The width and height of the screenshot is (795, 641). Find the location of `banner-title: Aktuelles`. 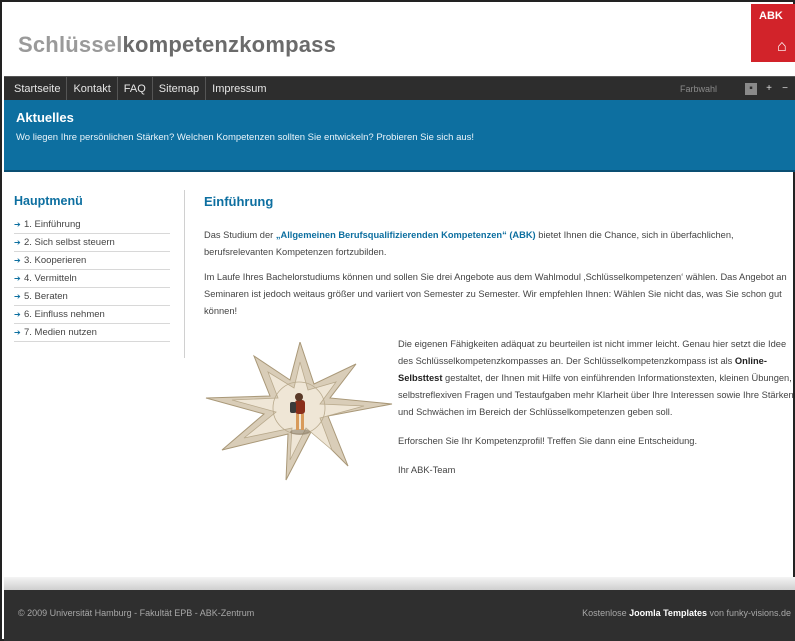

banner-title: Aktuelles is located at coordinates (45, 117).